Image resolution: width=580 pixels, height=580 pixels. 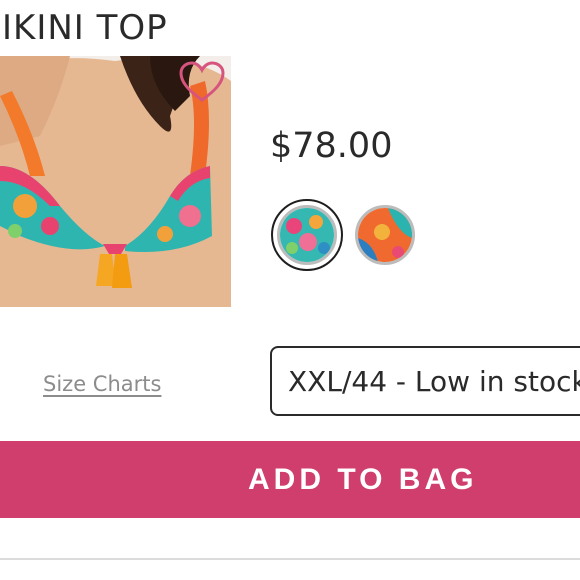 I want to click on swatch-teal-print-pattern, so click(x=307, y=235).